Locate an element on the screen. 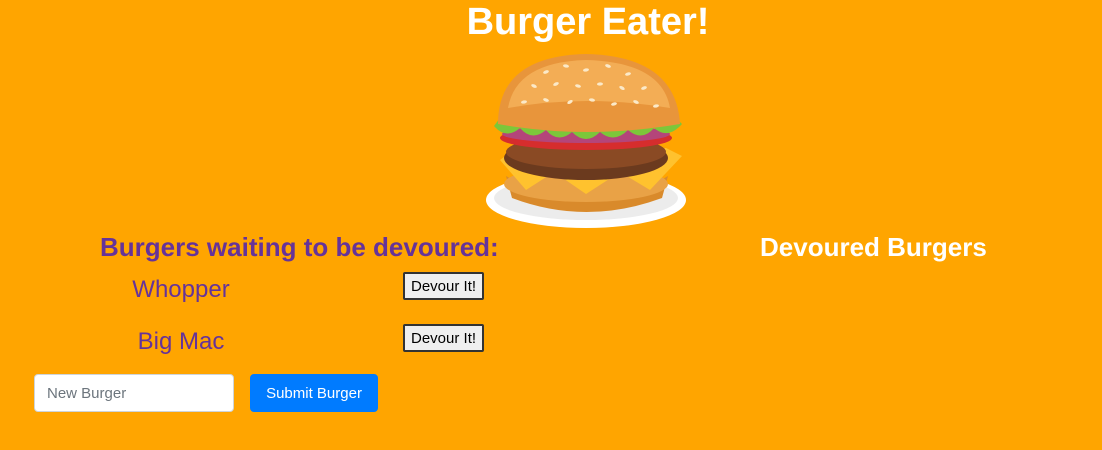 Image resolution: width=1102 pixels, height=450 pixels. new-burger-input is located at coordinates (134, 393).